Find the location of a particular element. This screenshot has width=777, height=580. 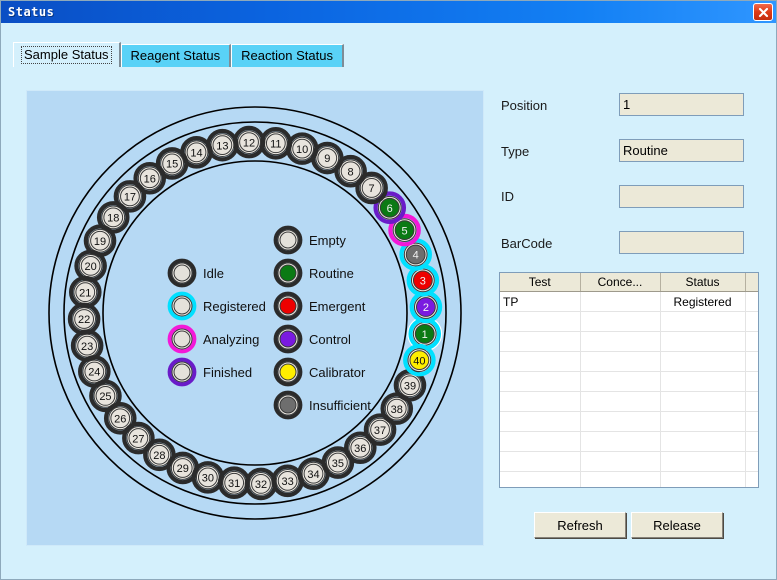

table-row: TP Registered is located at coordinates (629, 301).